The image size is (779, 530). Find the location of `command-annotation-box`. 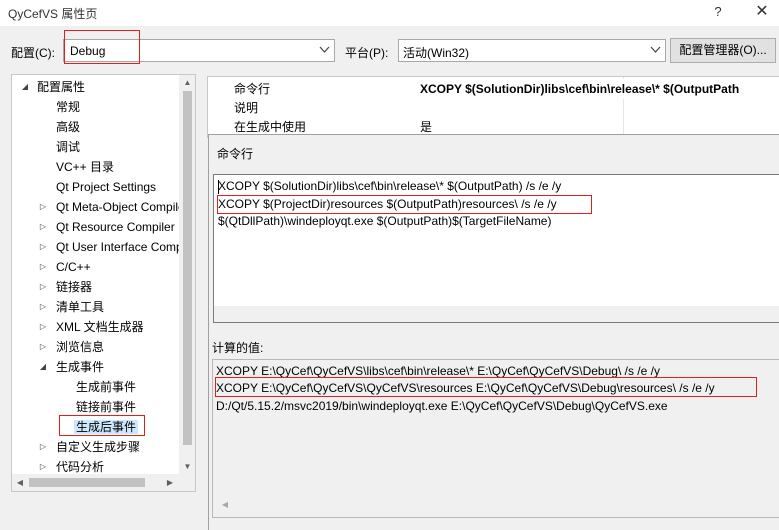

command-annotation-box is located at coordinates (404, 204).